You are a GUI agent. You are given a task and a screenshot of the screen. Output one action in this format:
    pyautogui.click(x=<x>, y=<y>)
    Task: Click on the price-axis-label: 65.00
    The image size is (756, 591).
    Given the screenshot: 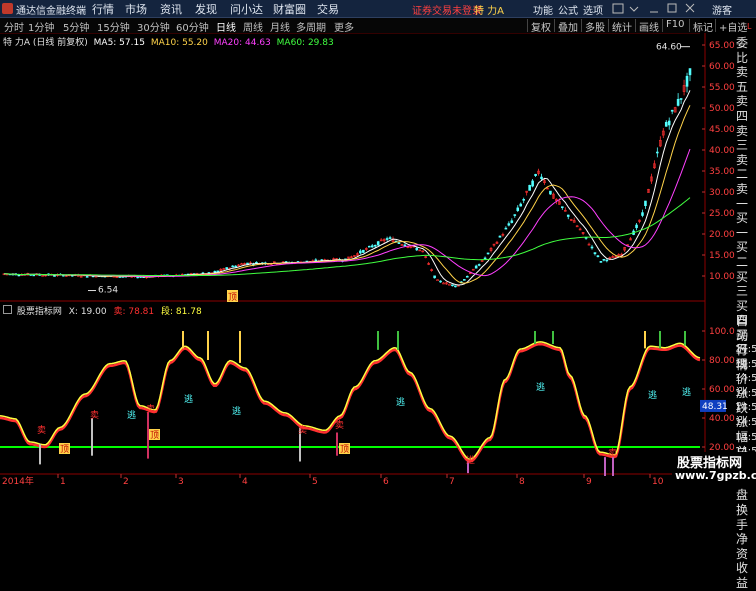 What is the action you would take?
    pyautogui.click(x=722, y=46)
    